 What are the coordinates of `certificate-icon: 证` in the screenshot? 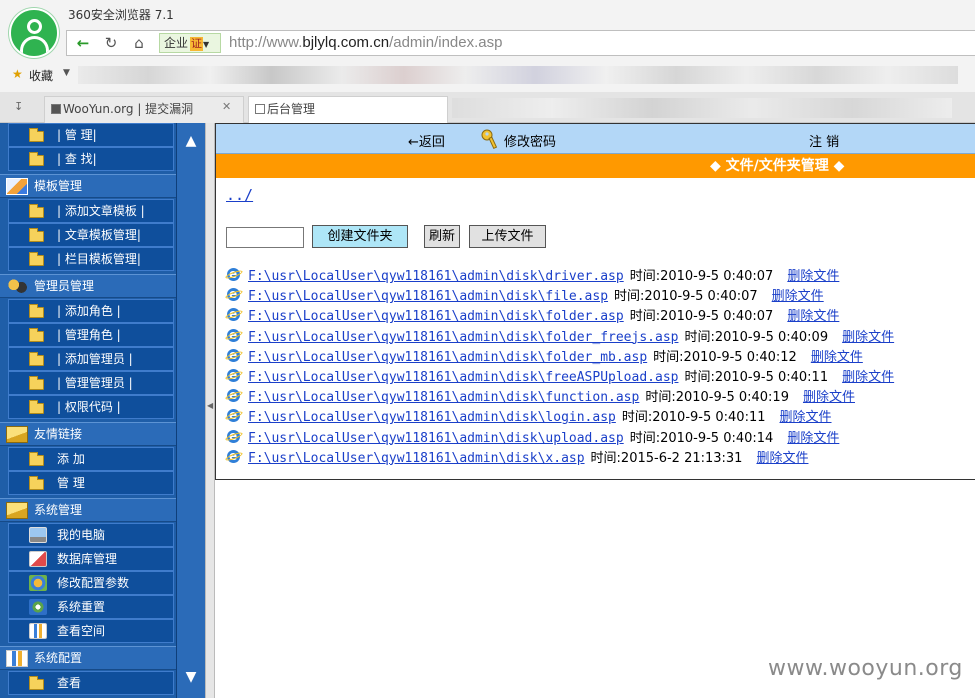 It's located at (197, 44).